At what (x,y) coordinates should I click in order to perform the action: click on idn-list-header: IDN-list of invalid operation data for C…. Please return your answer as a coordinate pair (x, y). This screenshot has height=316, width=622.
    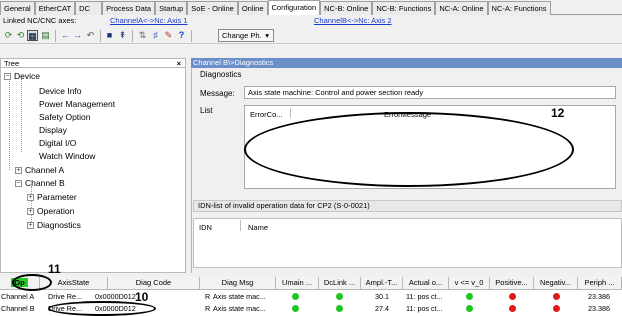
    Looking at the image, I should click on (407, 206).